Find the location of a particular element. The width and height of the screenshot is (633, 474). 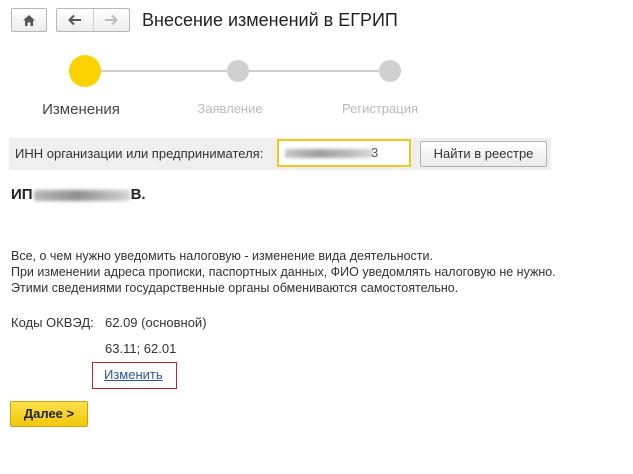

page-title: Внесение изменений в ЕГРИП is located at coordinates (270, 20).